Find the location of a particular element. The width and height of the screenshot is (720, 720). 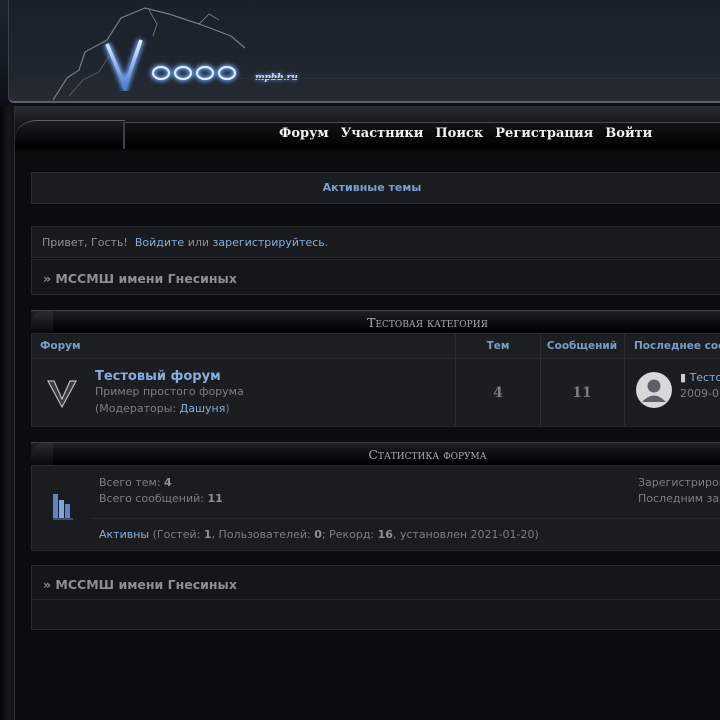

column-header-forum: Форум is located at coordinates (248, 346).